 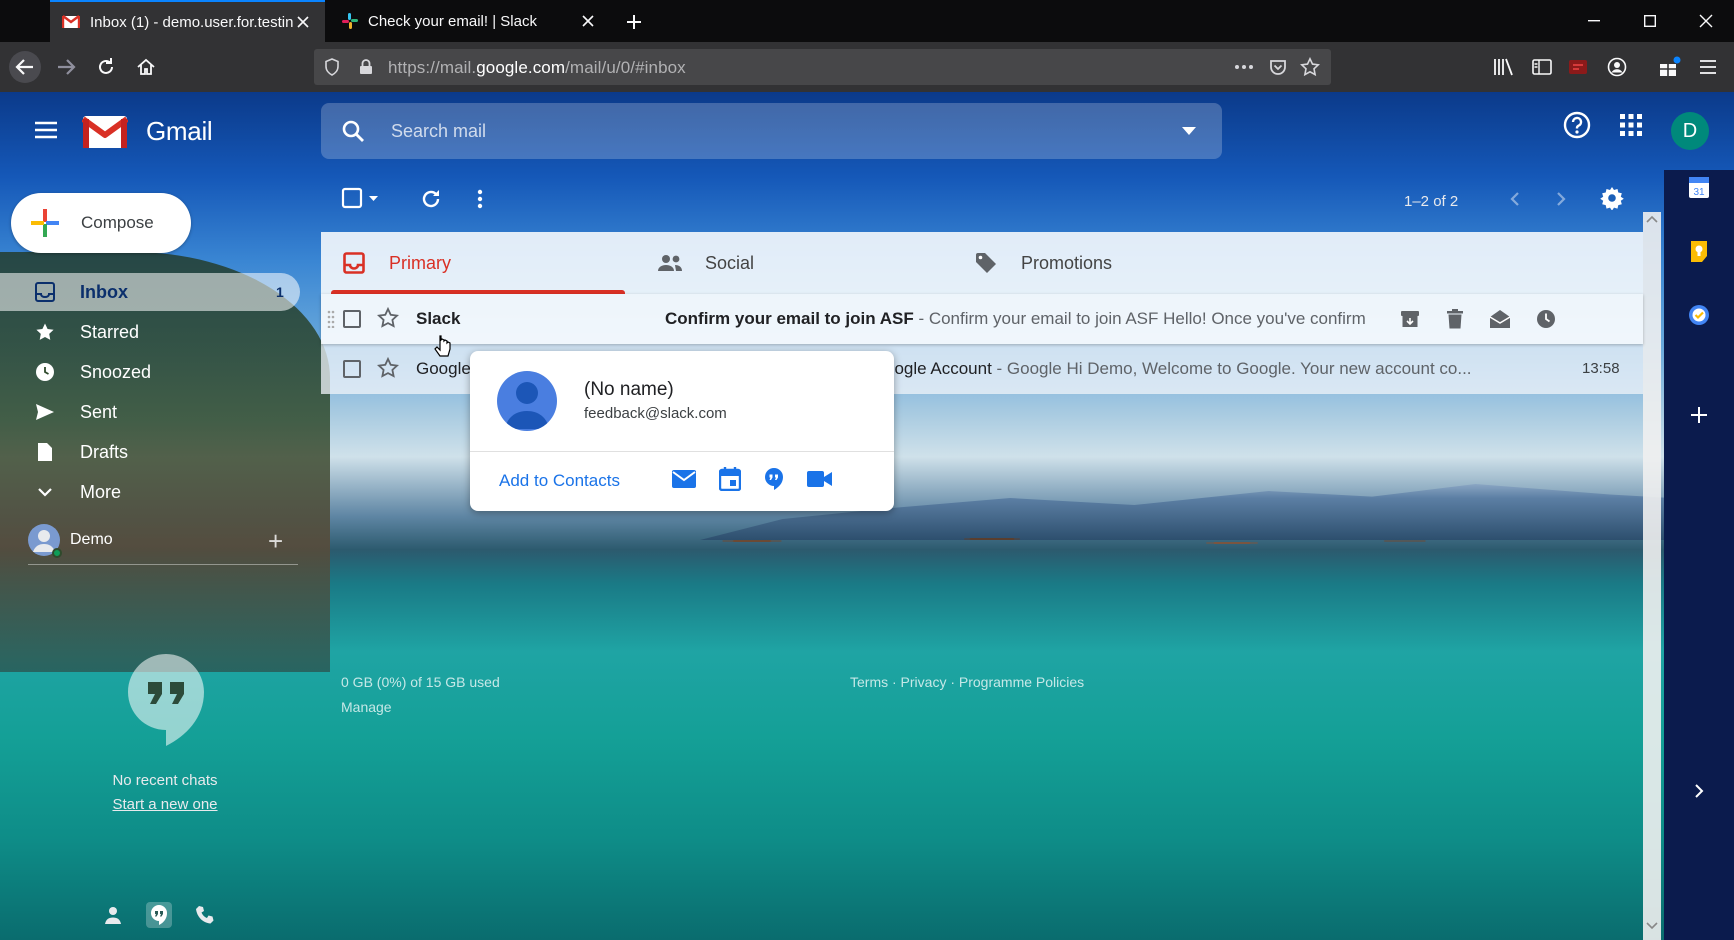 What do you see at coordinates (438, 318) in the screenshot?
I see `email-sender: Slack` at bounding box center [438, 318].